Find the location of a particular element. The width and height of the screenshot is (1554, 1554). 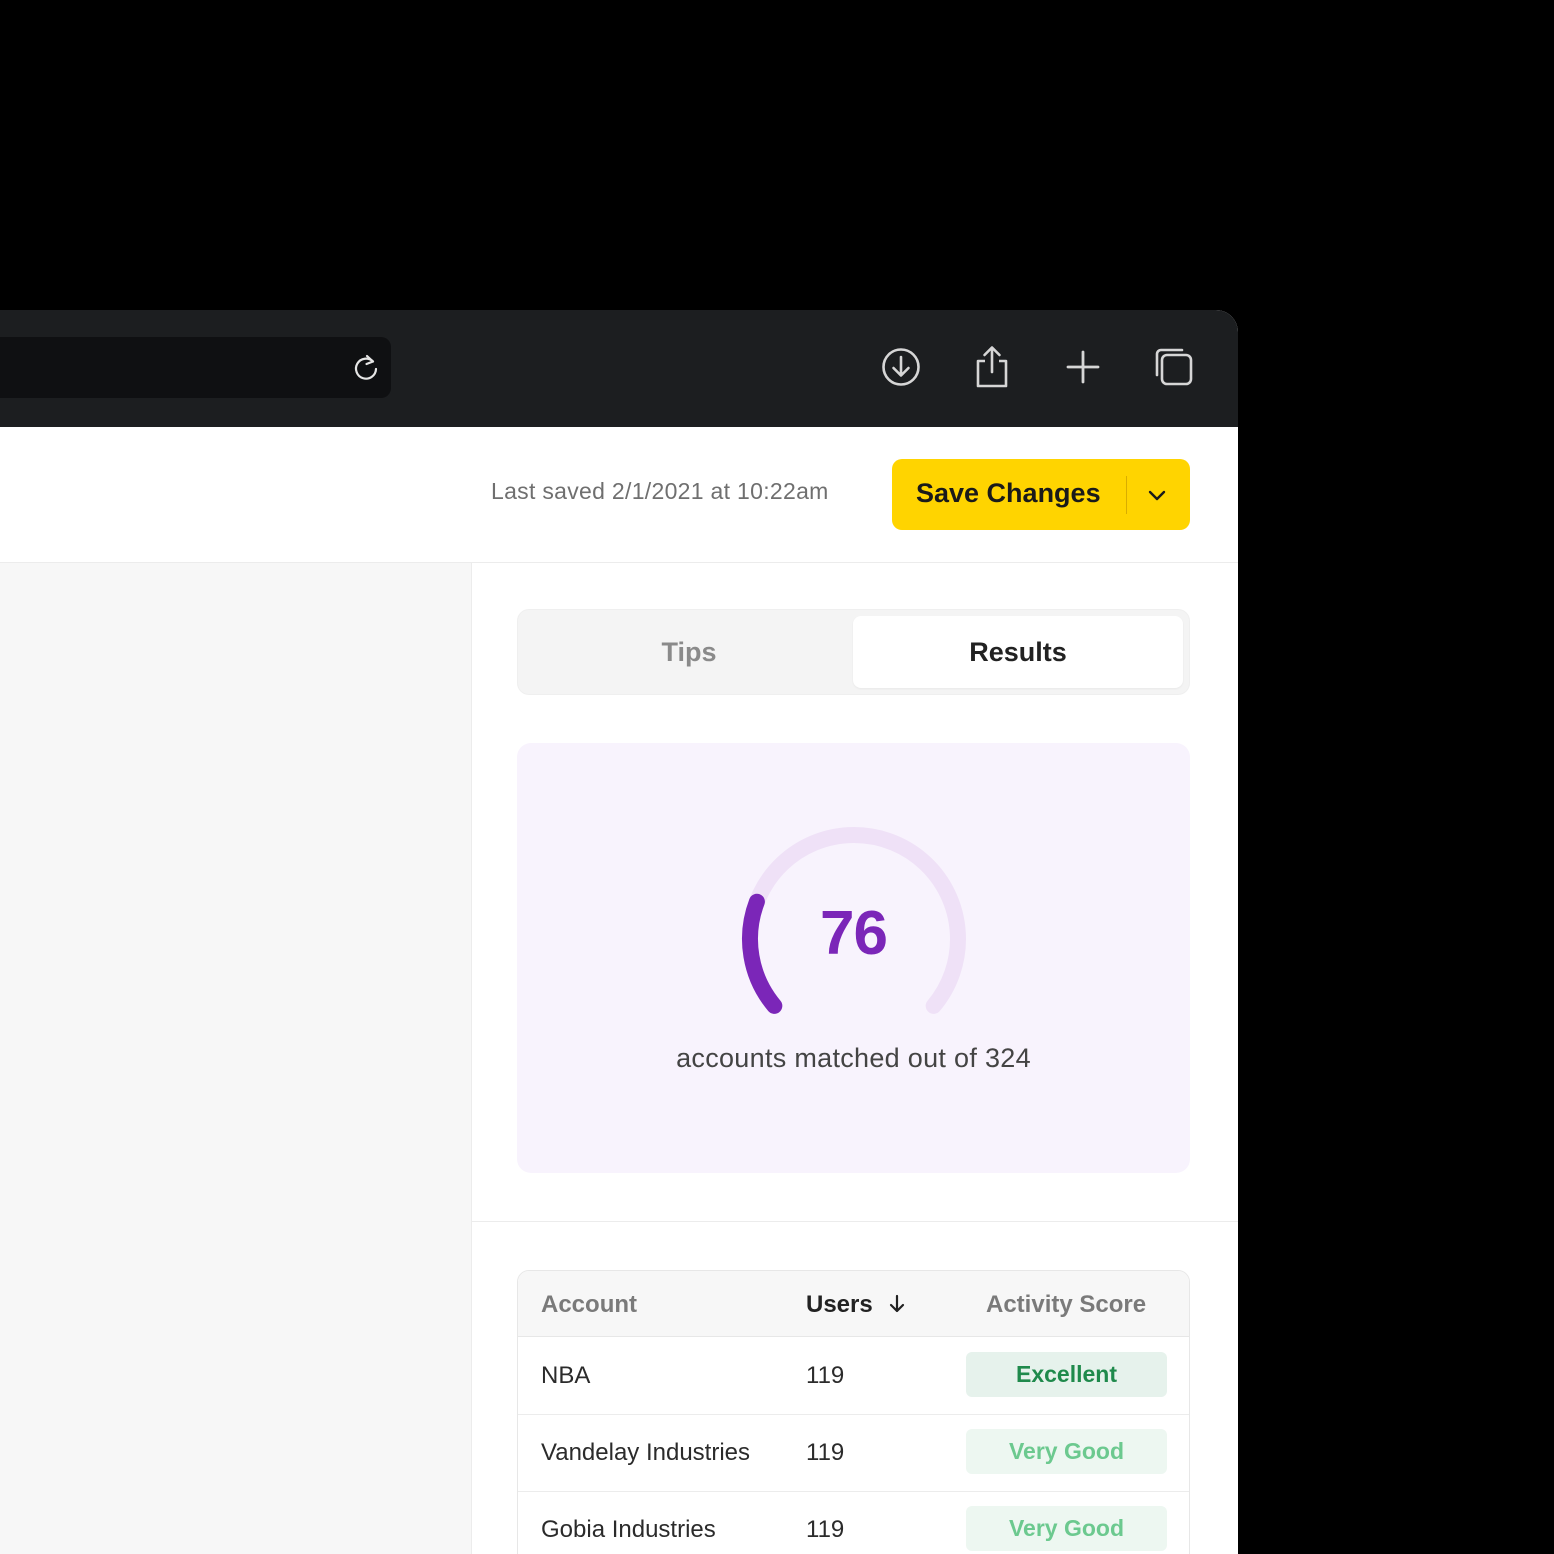

tabs-overview-icon is located at coordinates (1174, 367).